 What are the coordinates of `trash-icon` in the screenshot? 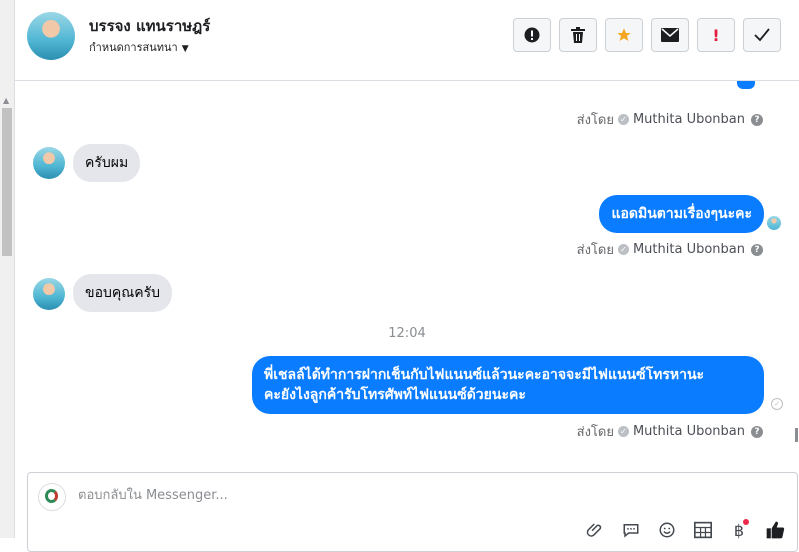 It's located at (578, 35).